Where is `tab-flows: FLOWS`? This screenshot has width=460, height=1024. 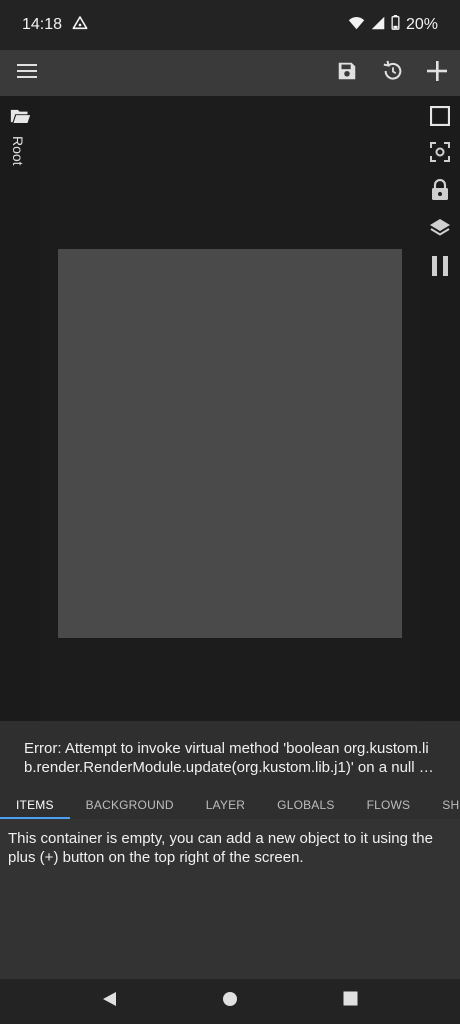
tab-flows: FLOWS is located at coordinates (389, 805).